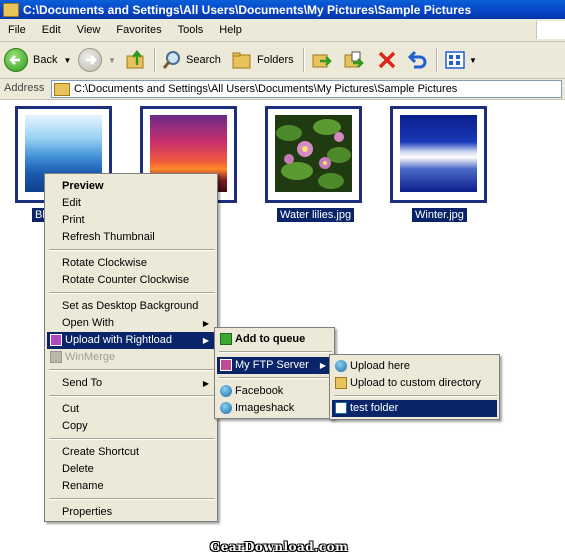  I want to click on menu-item-rotate-clockwise: Rotate Clockwise, so click(131, 263).